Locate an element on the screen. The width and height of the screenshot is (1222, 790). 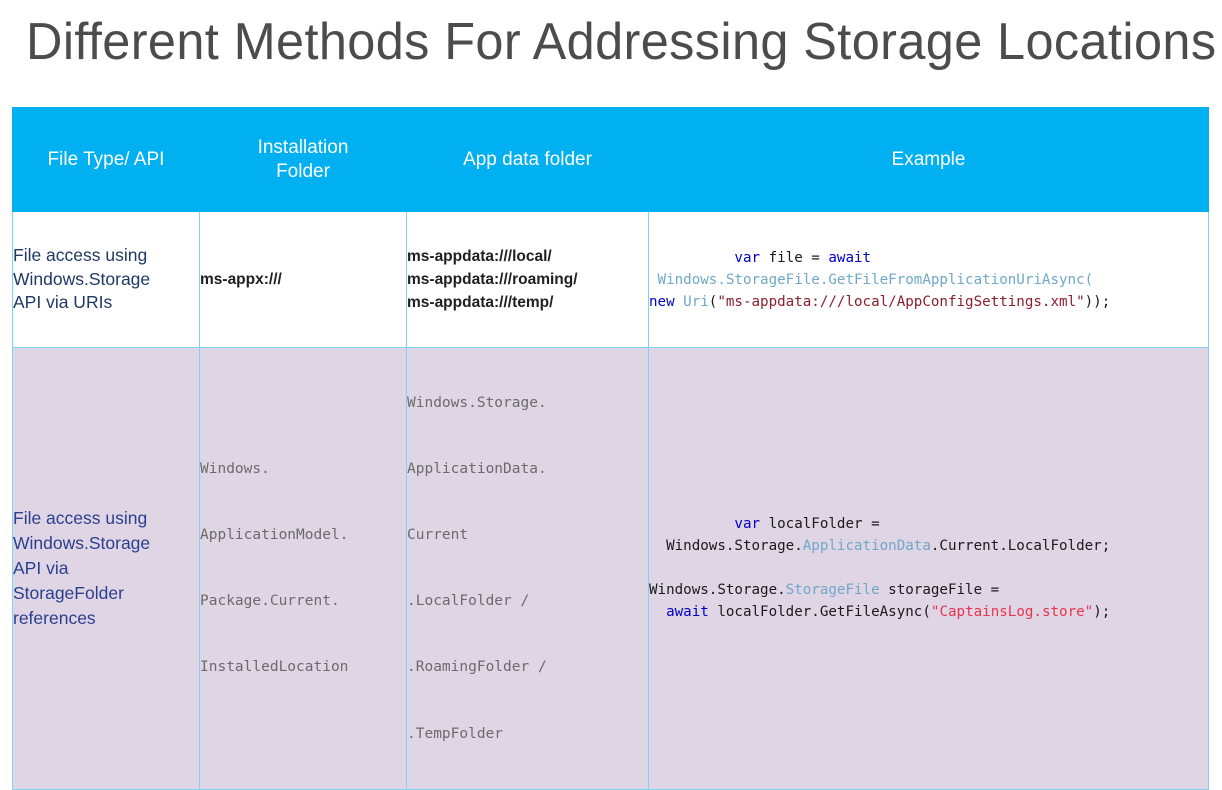
column-header-installation-folder-line1: Installation is located at coordinates (303, 147).